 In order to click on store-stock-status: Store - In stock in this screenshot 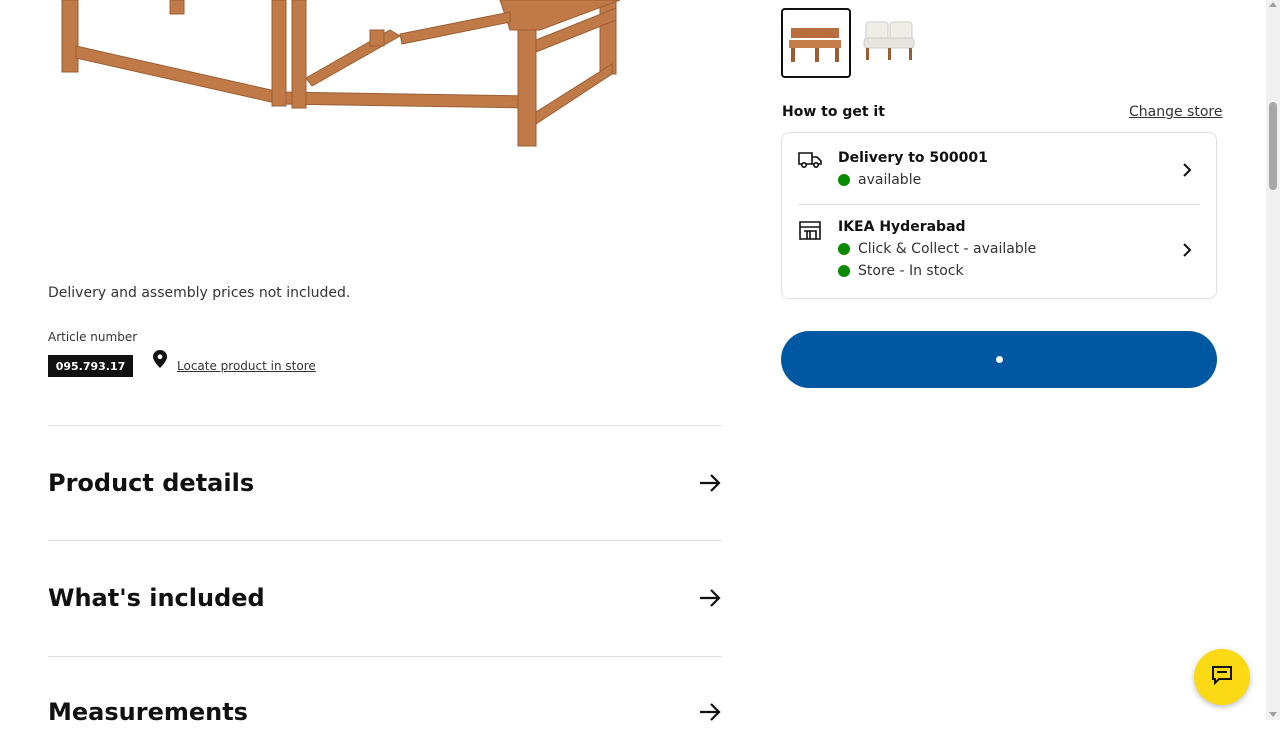, I will do `click(901, 271)`.